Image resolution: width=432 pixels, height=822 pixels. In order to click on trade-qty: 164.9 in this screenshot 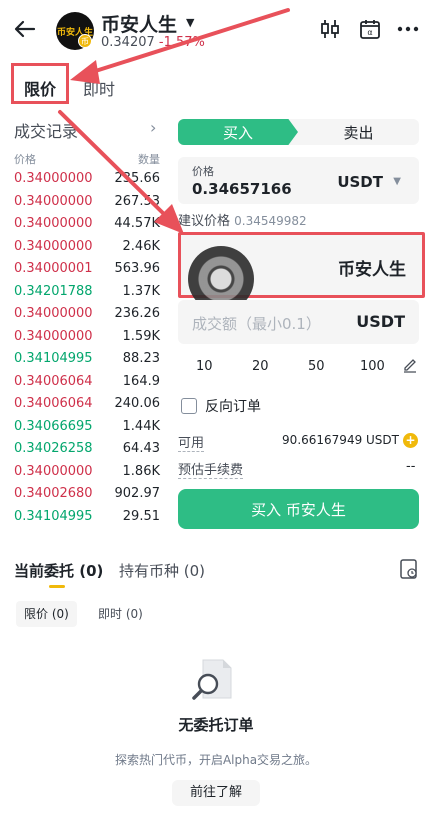, I will do `click(141, 381)`.